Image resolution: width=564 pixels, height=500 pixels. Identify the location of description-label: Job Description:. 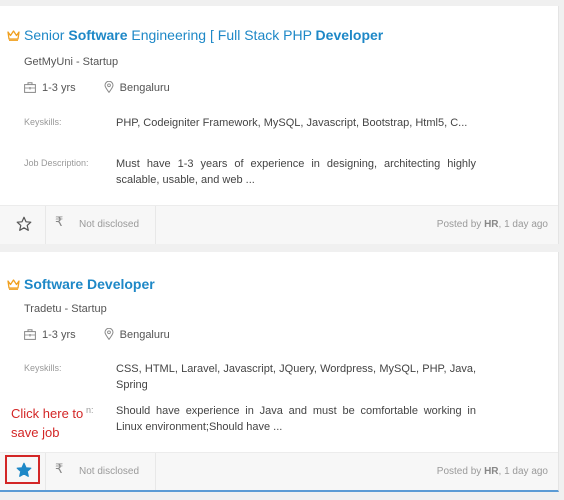
(56, 163).